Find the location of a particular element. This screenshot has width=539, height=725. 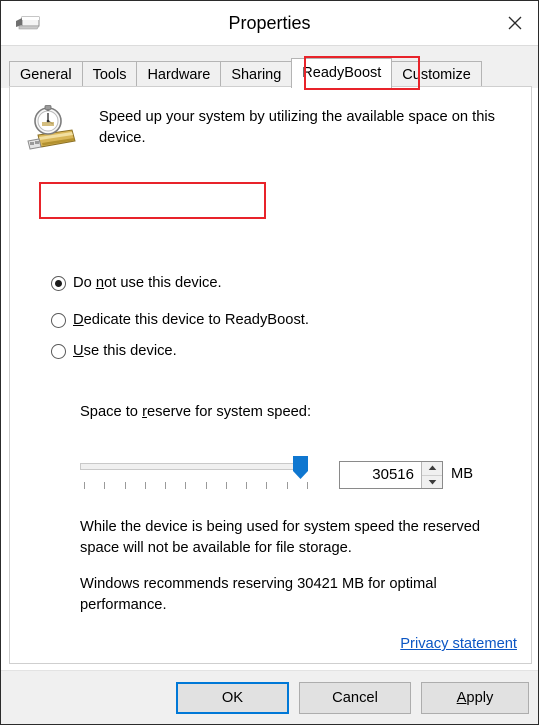

spinner-up-arrow-icon is located at coordinates (432, 469).